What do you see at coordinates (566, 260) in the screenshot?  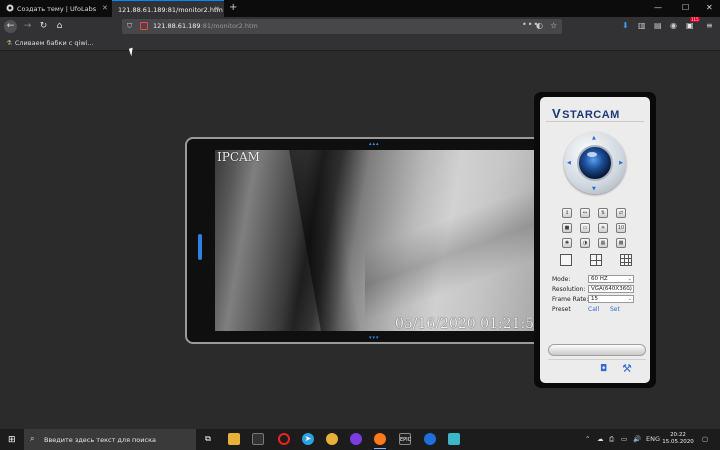 I see `single-view-icon` at bounding box center [566, 260].